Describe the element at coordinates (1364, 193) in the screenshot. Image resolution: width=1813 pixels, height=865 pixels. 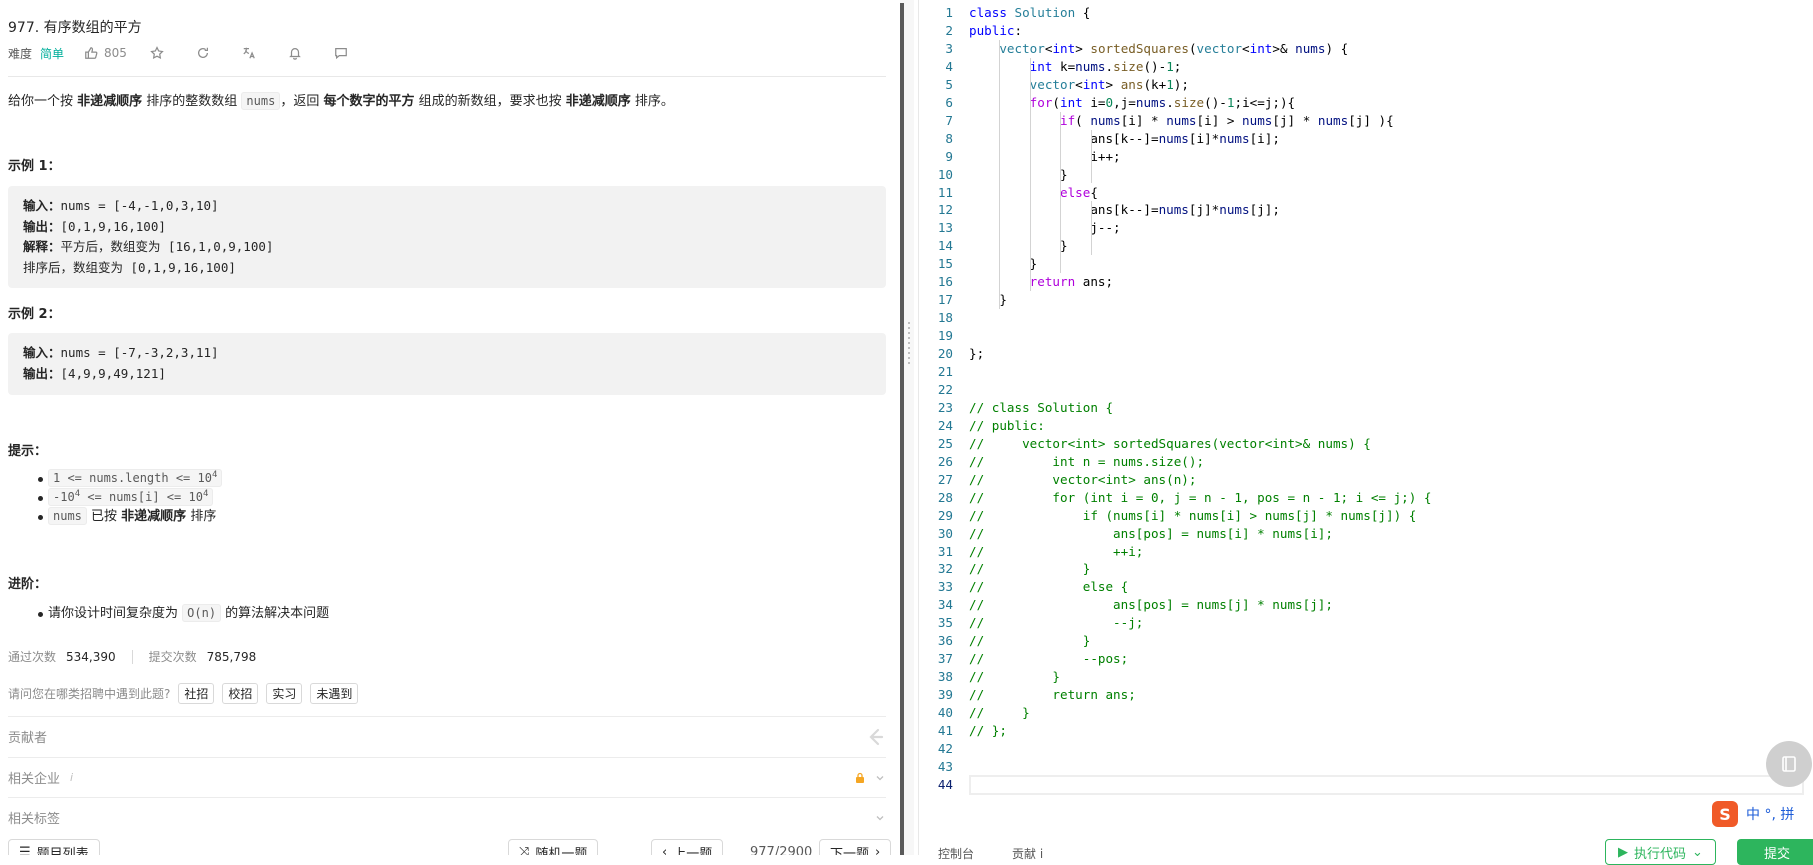
I see `code-line: 11 else{` at that location.